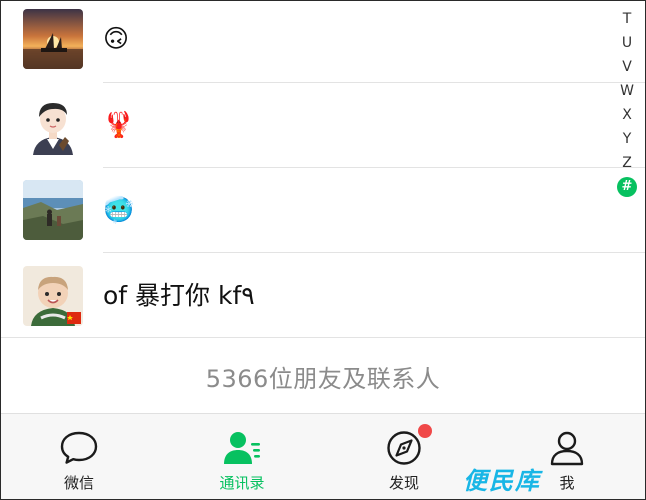  I want to click on tab-label: 通讯录, so click(242, 483).